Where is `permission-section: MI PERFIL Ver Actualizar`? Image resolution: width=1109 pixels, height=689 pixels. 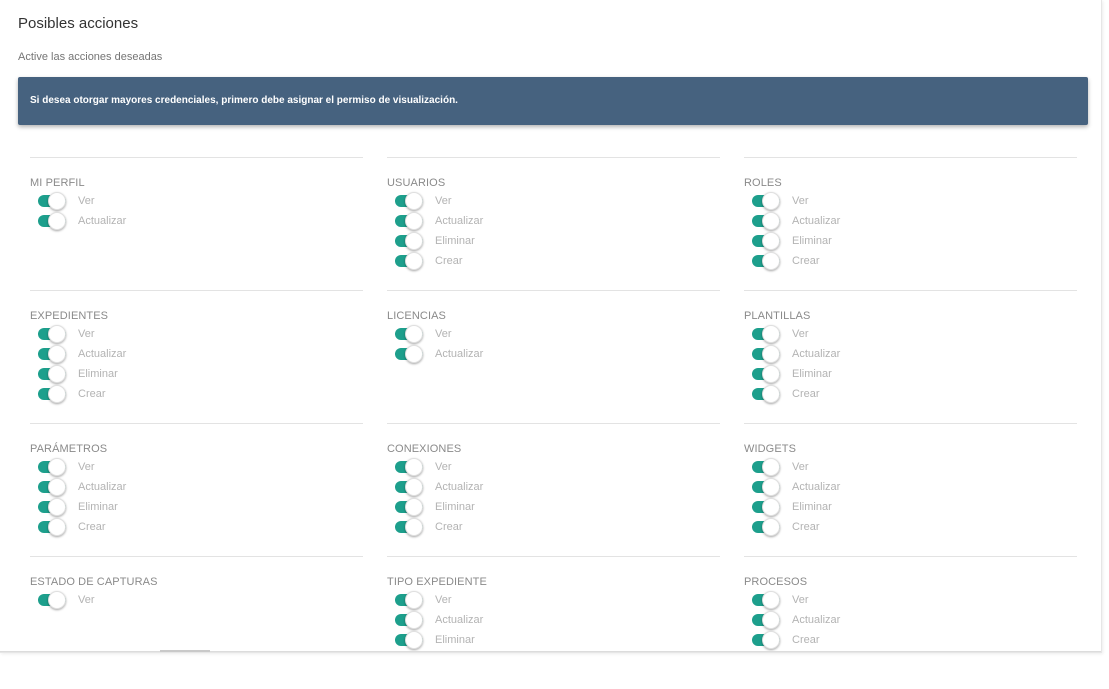
permission-section: MI PERFIL Ver Actualizar is located at coordinates (196, 223).